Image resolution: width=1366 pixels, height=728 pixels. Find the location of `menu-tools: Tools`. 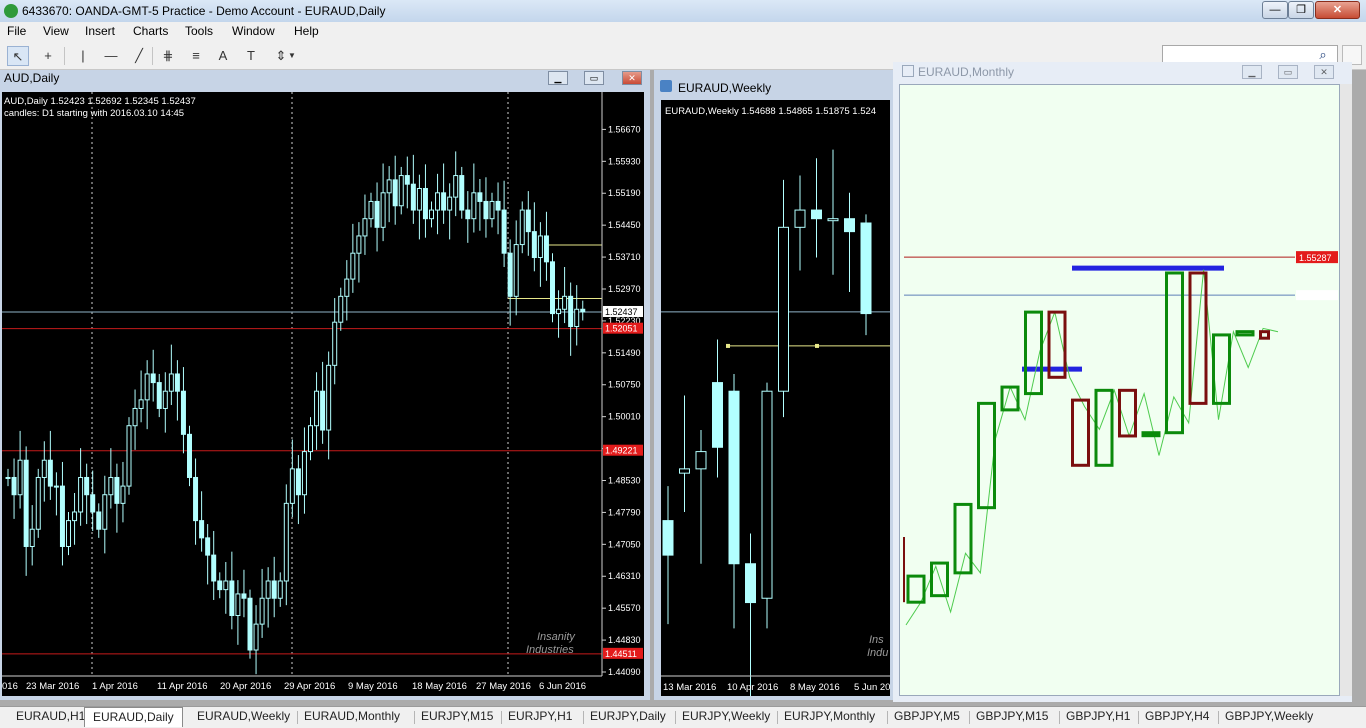

menu-tools: Tools is located at coordinates (199, 31).